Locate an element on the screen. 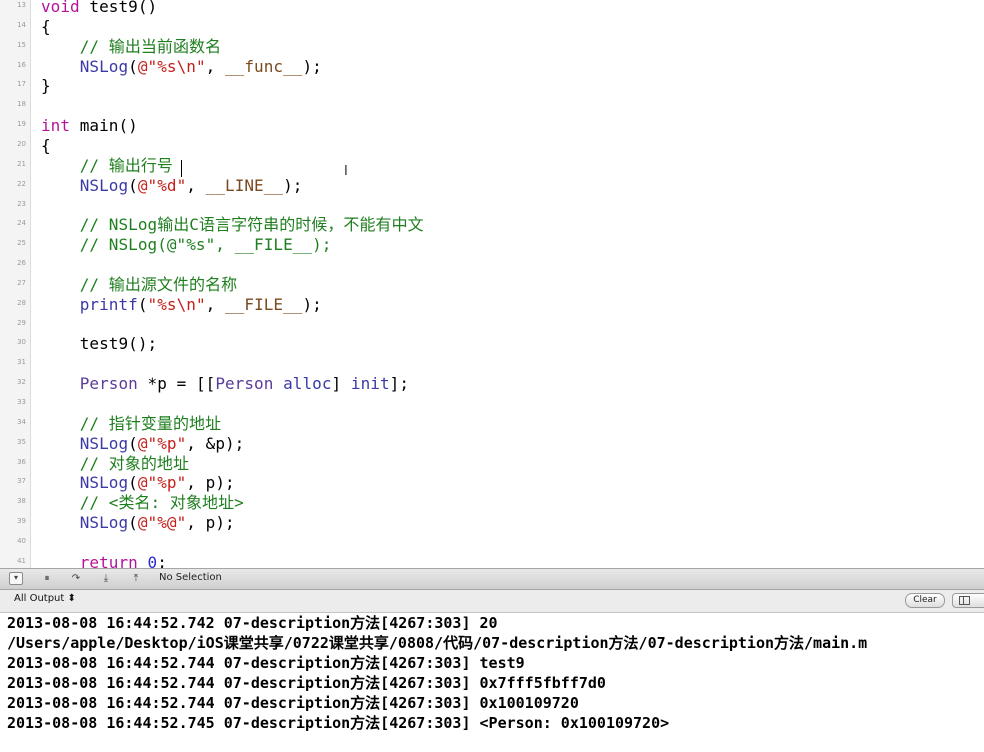 This screenshot has width=984, height=752. code-text: // 输出当前函数名 is located at coordinates (131, 47).